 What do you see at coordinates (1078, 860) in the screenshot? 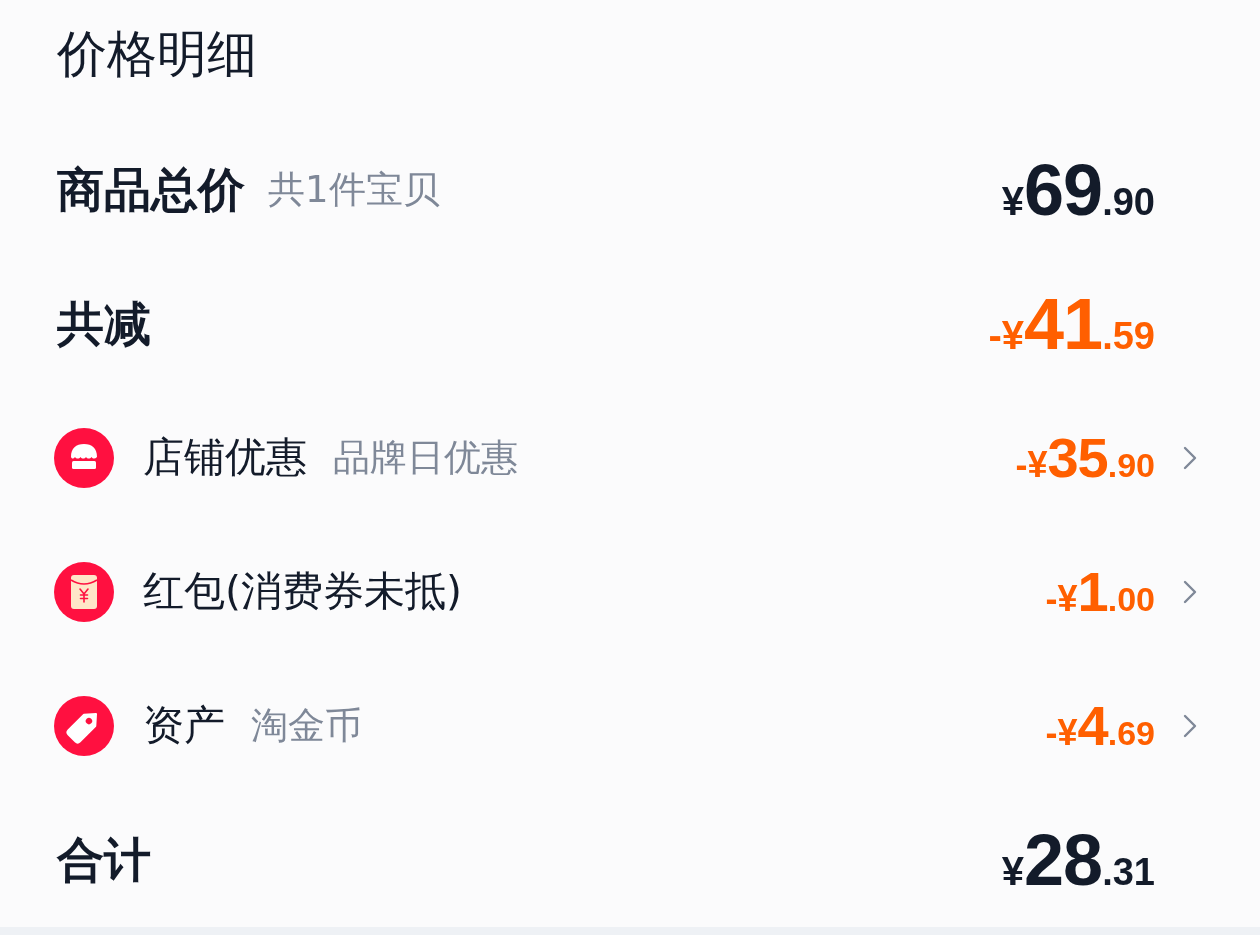
I see `price-amount: ¥28.31` at bounding box center [1078, 860].